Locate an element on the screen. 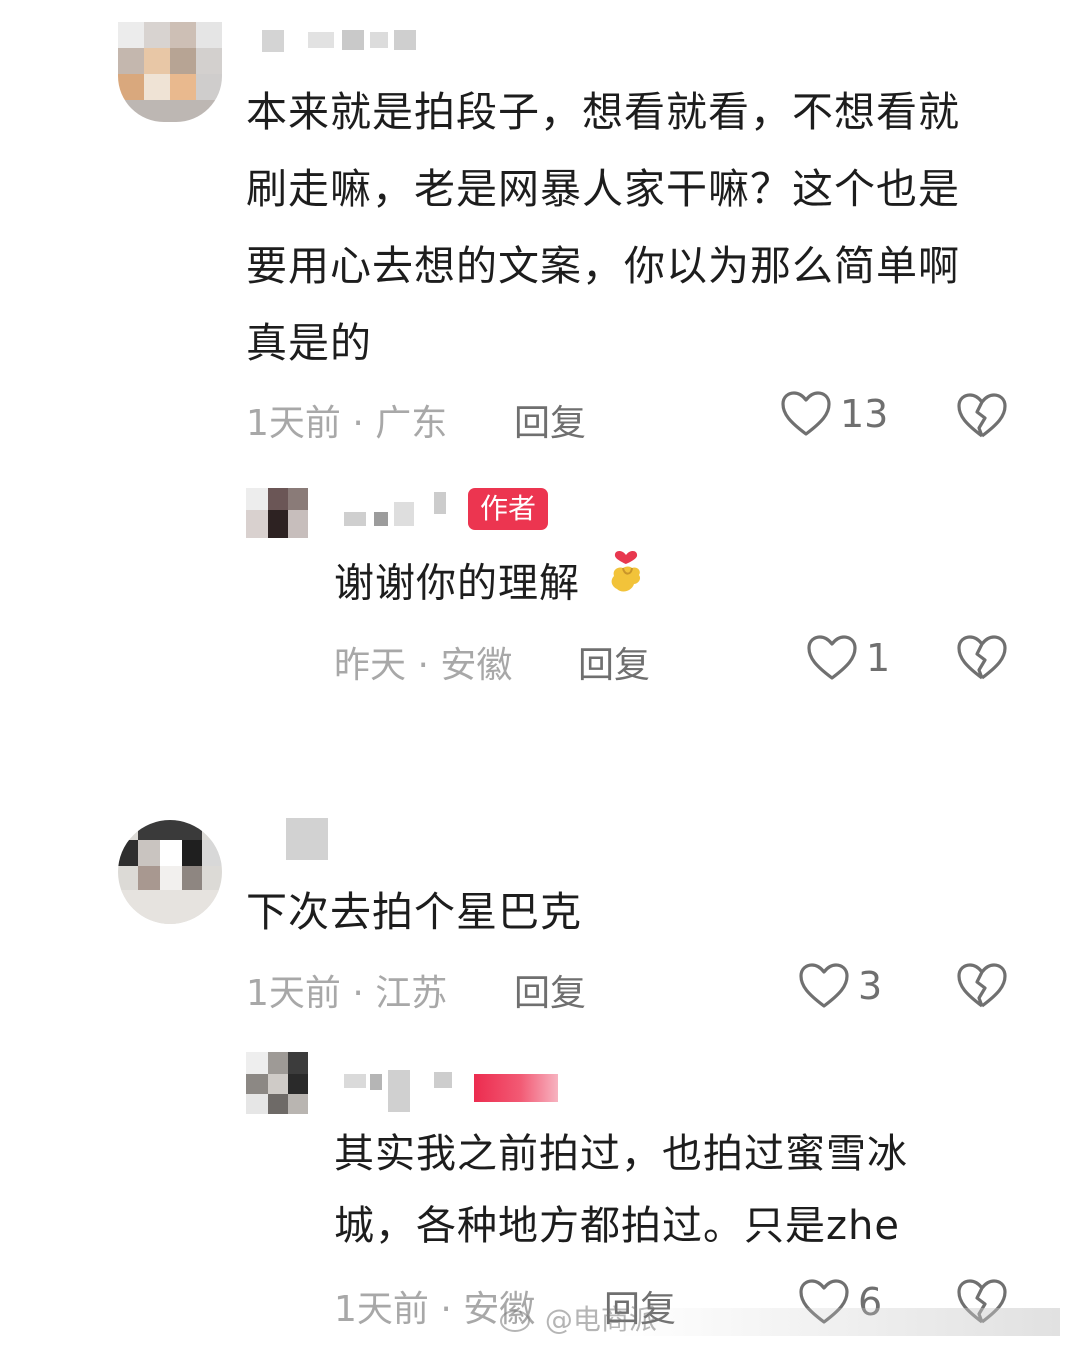 This screenshot has width=1080, height=1350. reply-text-content: 谢谢你的理解 is located at coordinates (457, 583).